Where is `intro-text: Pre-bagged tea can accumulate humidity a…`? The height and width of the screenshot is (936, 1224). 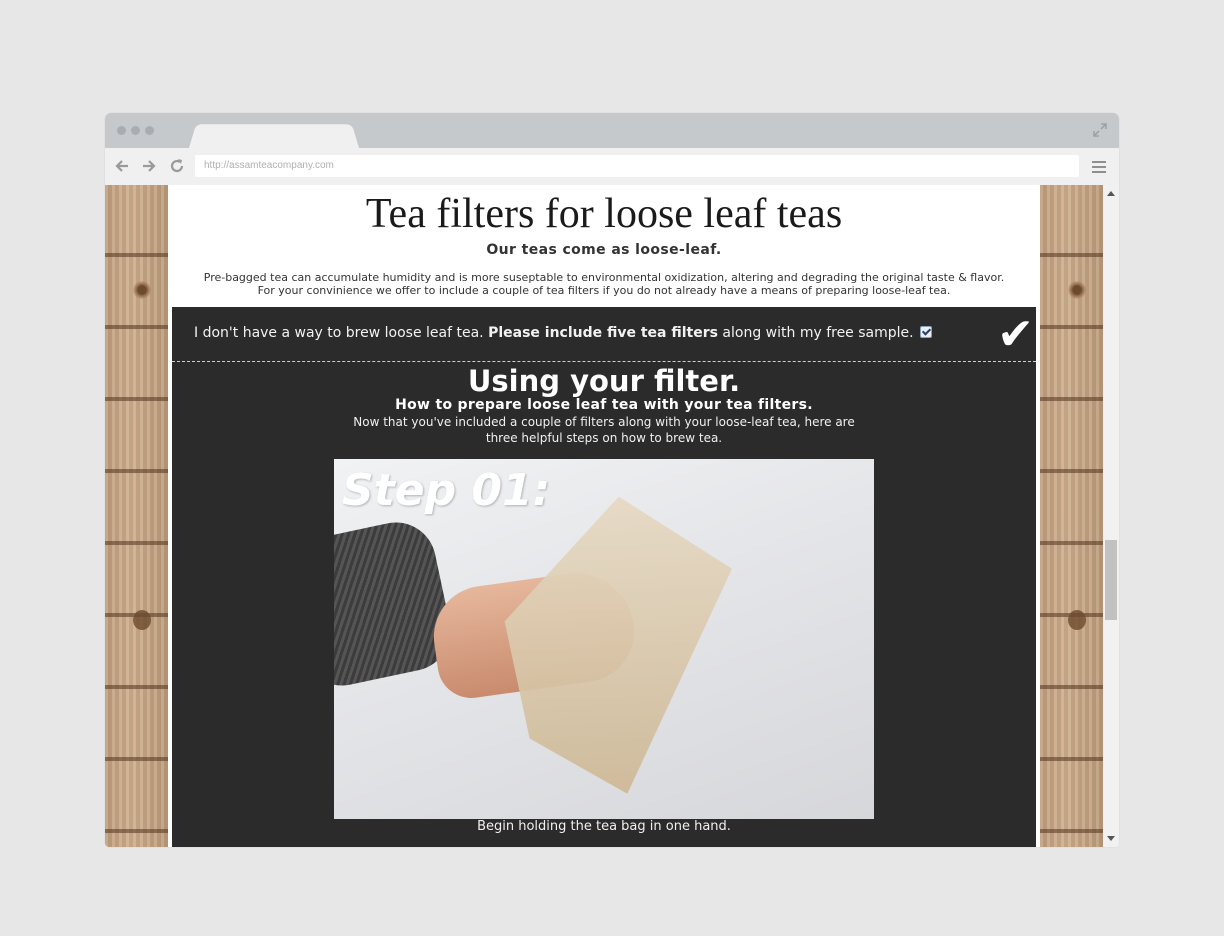 intro-text: Pre-bagged tea can accumulate humidity a… is located at coordinates (604, 284).